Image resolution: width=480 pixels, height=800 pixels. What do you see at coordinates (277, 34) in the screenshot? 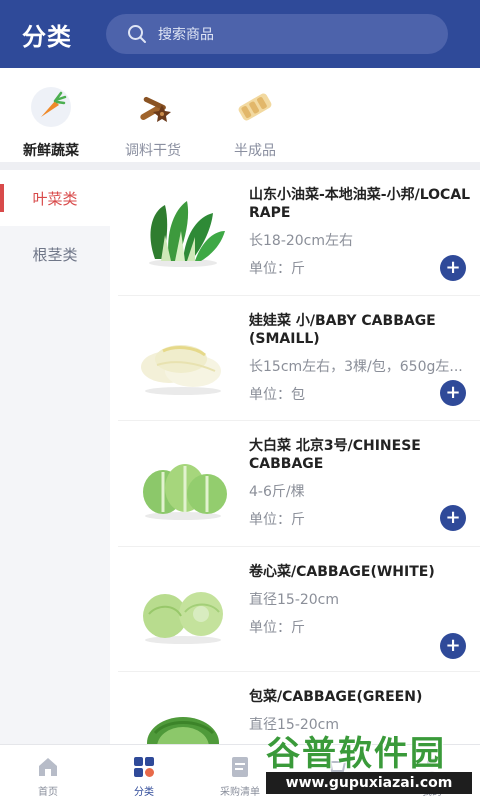
I see `search-input: 搜索商品` at bounding box center [277, 34].